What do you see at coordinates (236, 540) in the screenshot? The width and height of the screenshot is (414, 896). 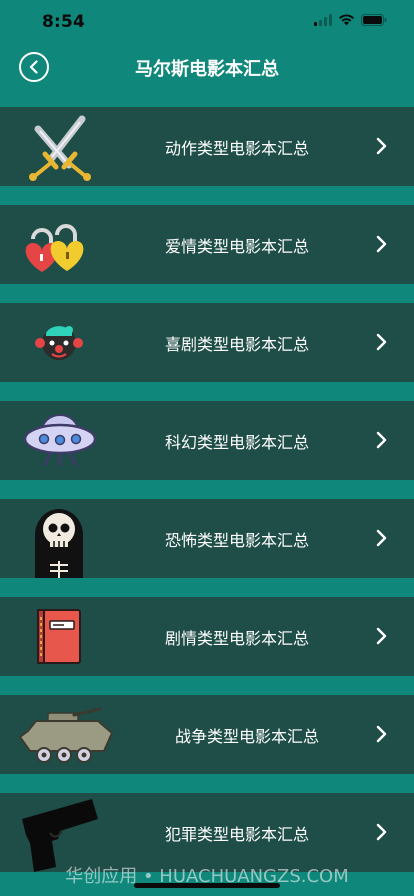 I see `list-item-label: 恐怖类型电影本汇总` at bounding box center [236, 540].